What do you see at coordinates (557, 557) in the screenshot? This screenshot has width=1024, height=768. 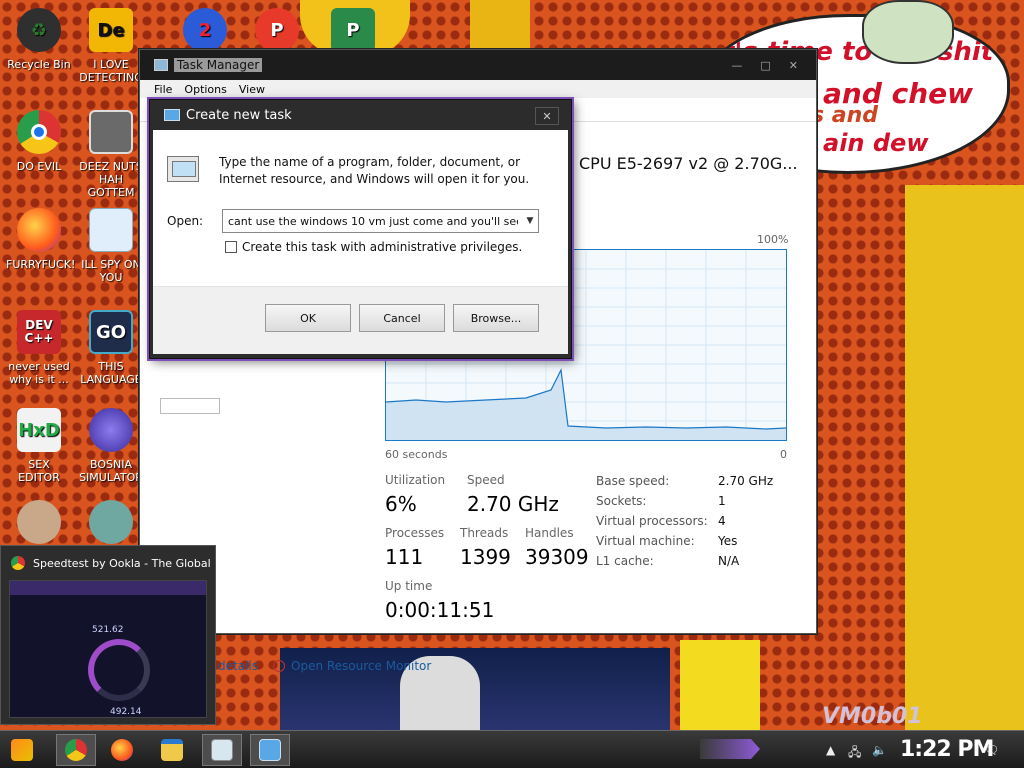 I see `handles-value: 39309` at bounding box center [557, 557].